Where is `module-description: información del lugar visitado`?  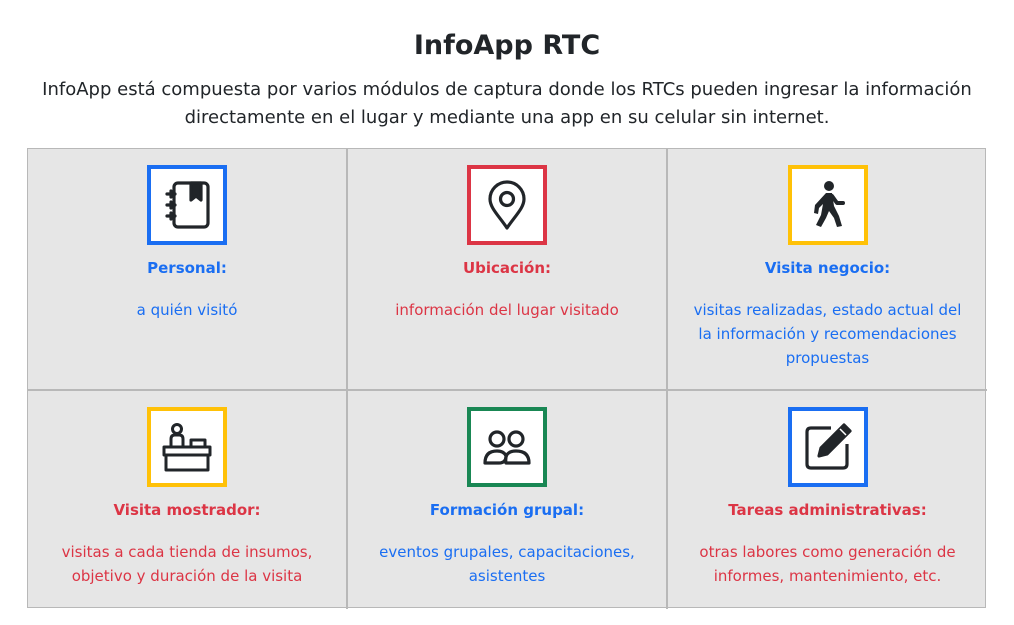 module-description: información del lugar visitado is located at coordinates (507, 310).